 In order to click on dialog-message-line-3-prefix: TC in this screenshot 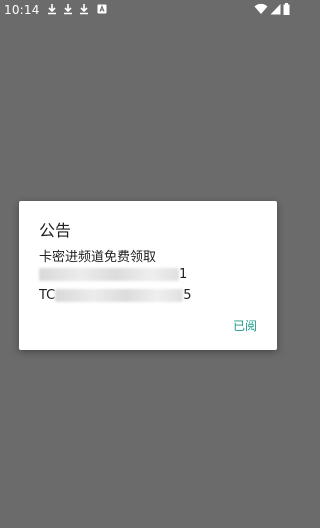, I will do `click(47, 295)`.